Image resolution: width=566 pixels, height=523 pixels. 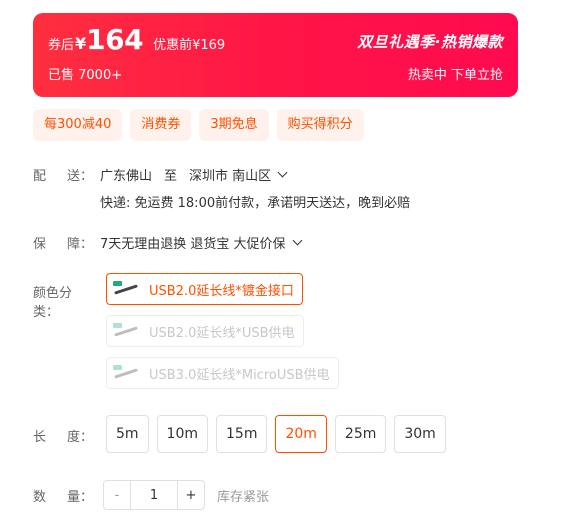 I want to click on sku-option-usb2-powered: USB2.0延长线*USB供电, so click(x=205, y=331).